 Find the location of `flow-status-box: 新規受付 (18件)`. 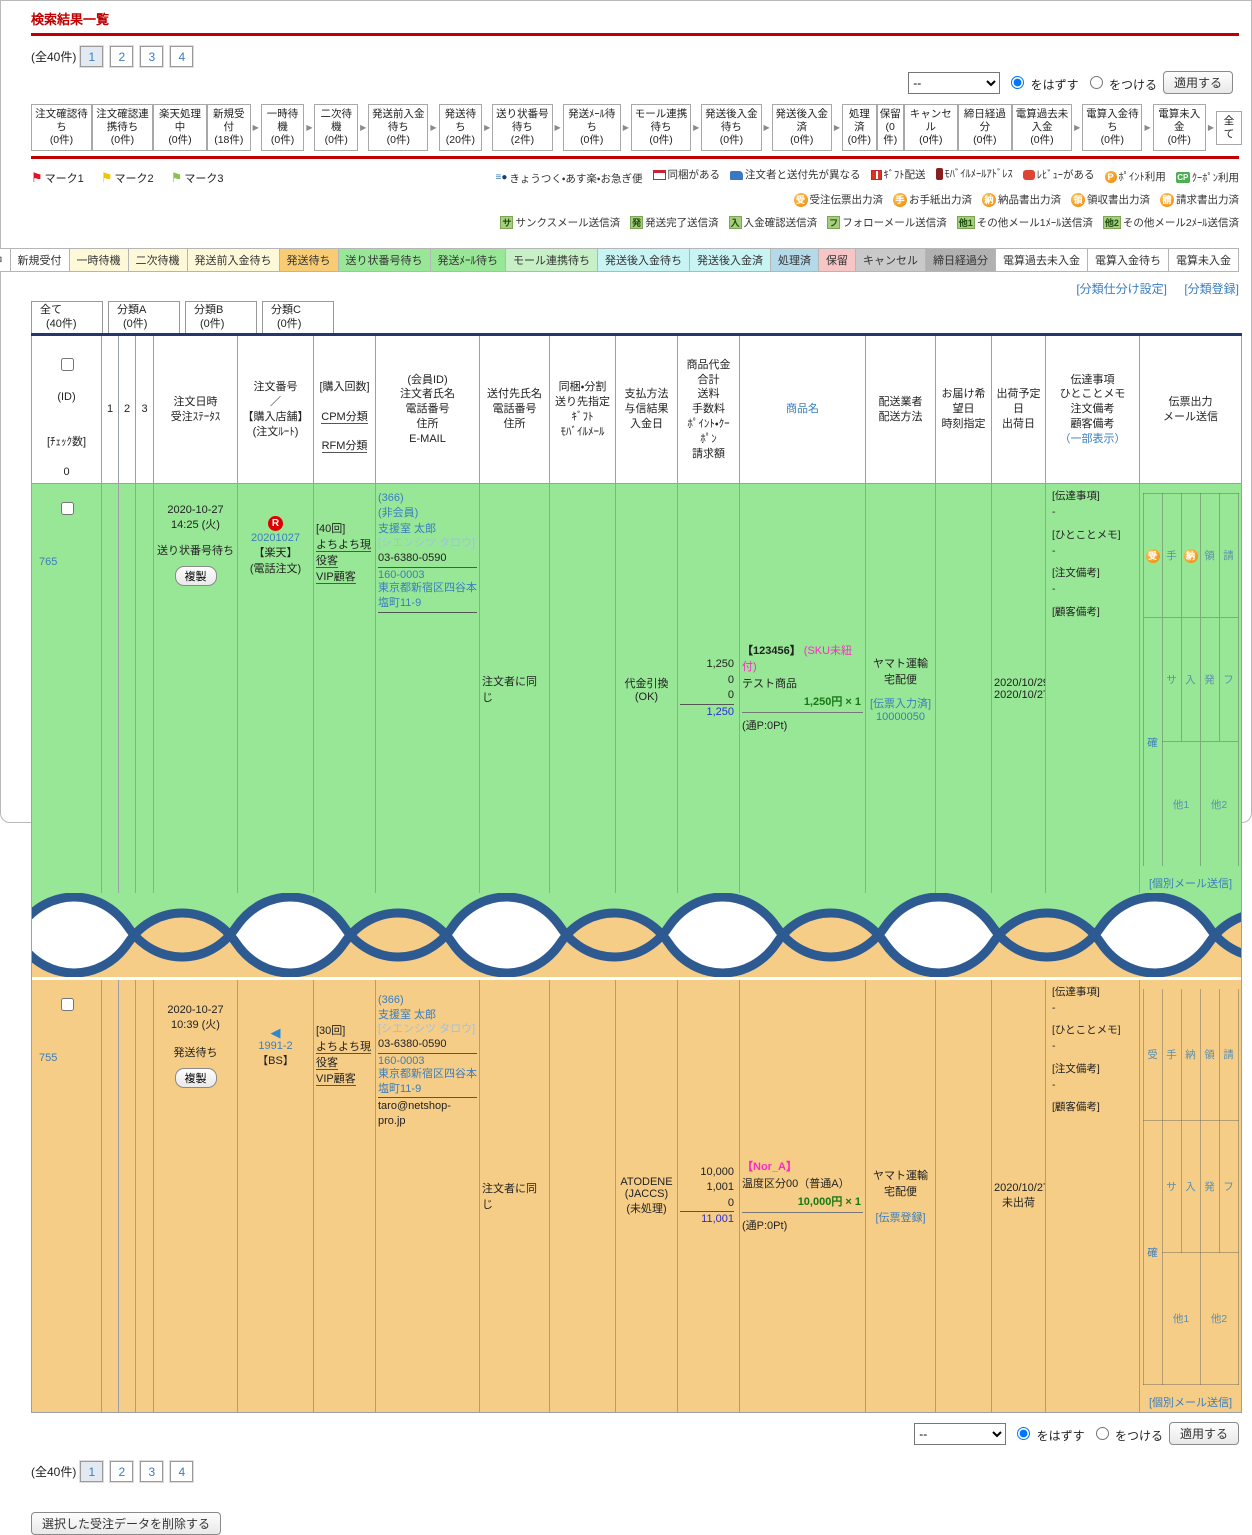

flow-status-box: 新規受付 (18件) is located at coordinates (229, 128).